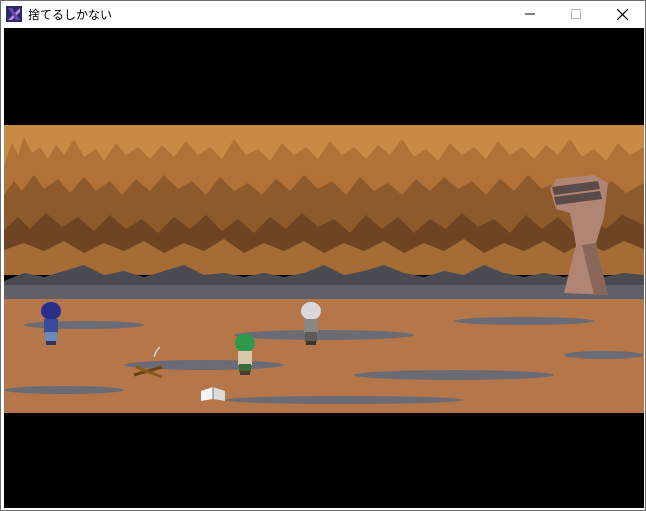 The image size is (646, 511). I want to click on title-bar: 捨てるしかない, so click(323, 14).